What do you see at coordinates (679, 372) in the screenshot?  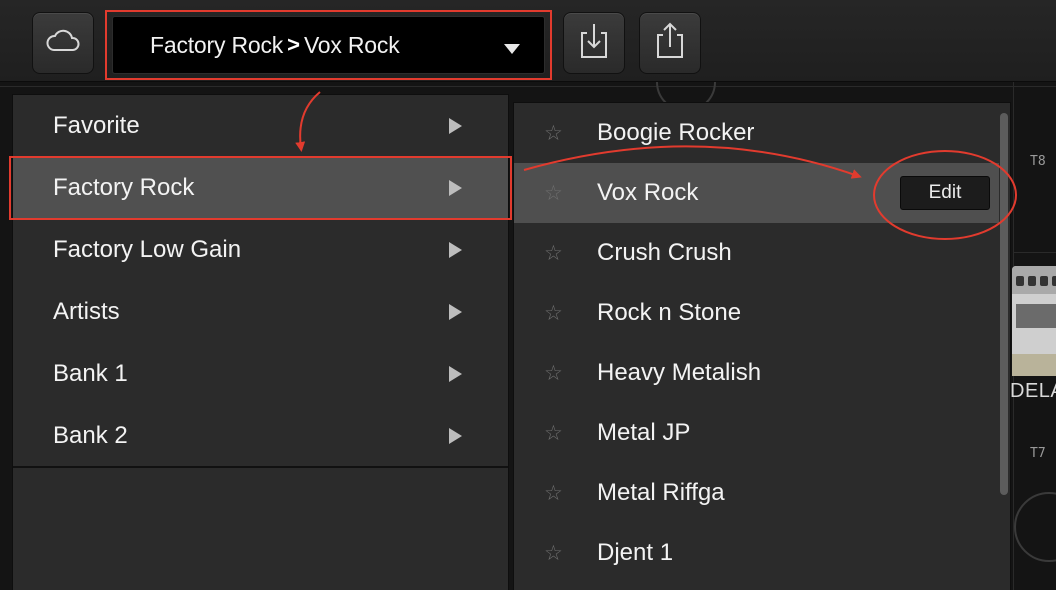 I see `preset-item-label: Heavy Metalish` at bounding box center [679, 372].